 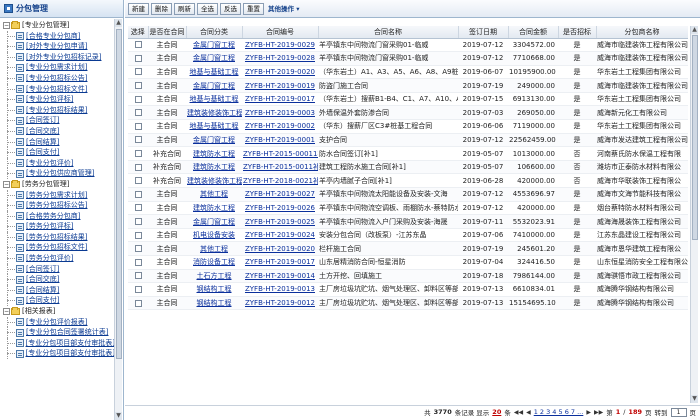 What do you see at coordinates (577, 32) in the screenshot?
I see `column-header: 是否招标` at bounding box center [577, 32].